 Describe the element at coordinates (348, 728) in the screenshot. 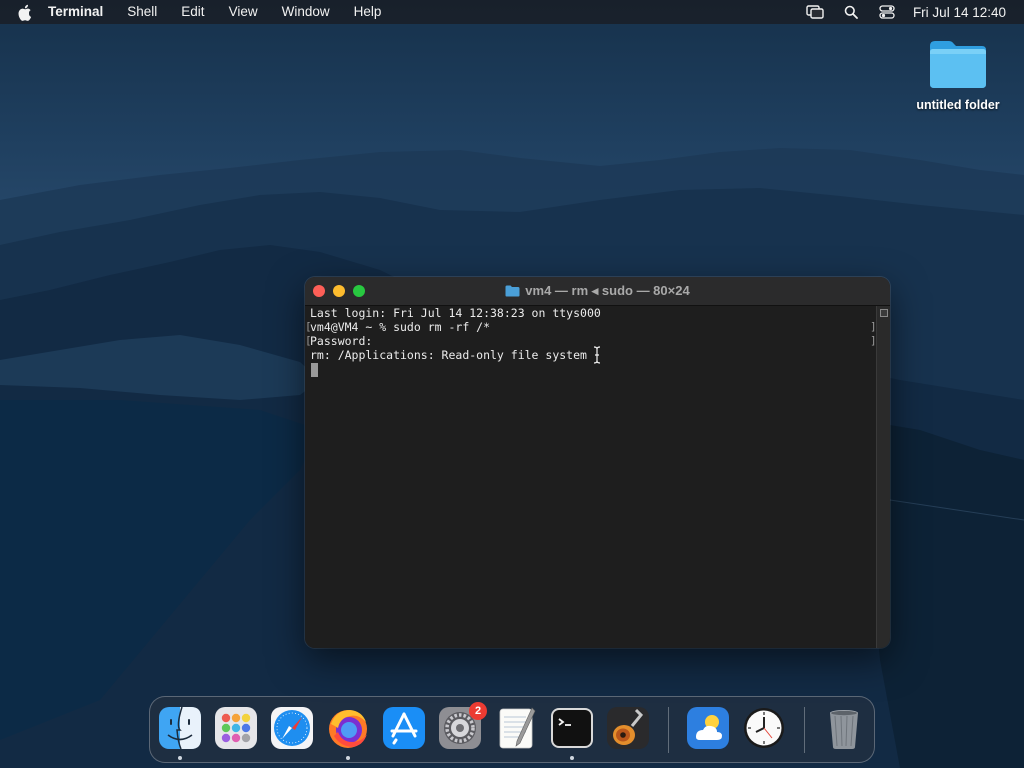

I see `firefox-icon` at that location.